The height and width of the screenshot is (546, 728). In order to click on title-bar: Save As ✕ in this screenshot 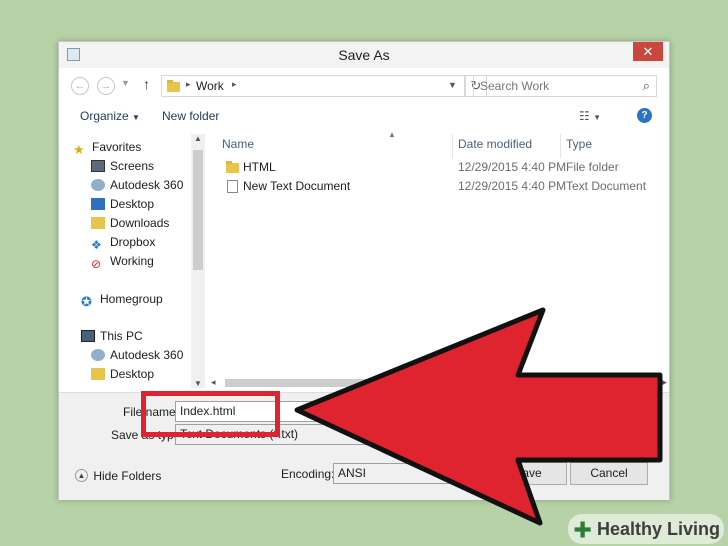, I will do `click(364, 55)`.